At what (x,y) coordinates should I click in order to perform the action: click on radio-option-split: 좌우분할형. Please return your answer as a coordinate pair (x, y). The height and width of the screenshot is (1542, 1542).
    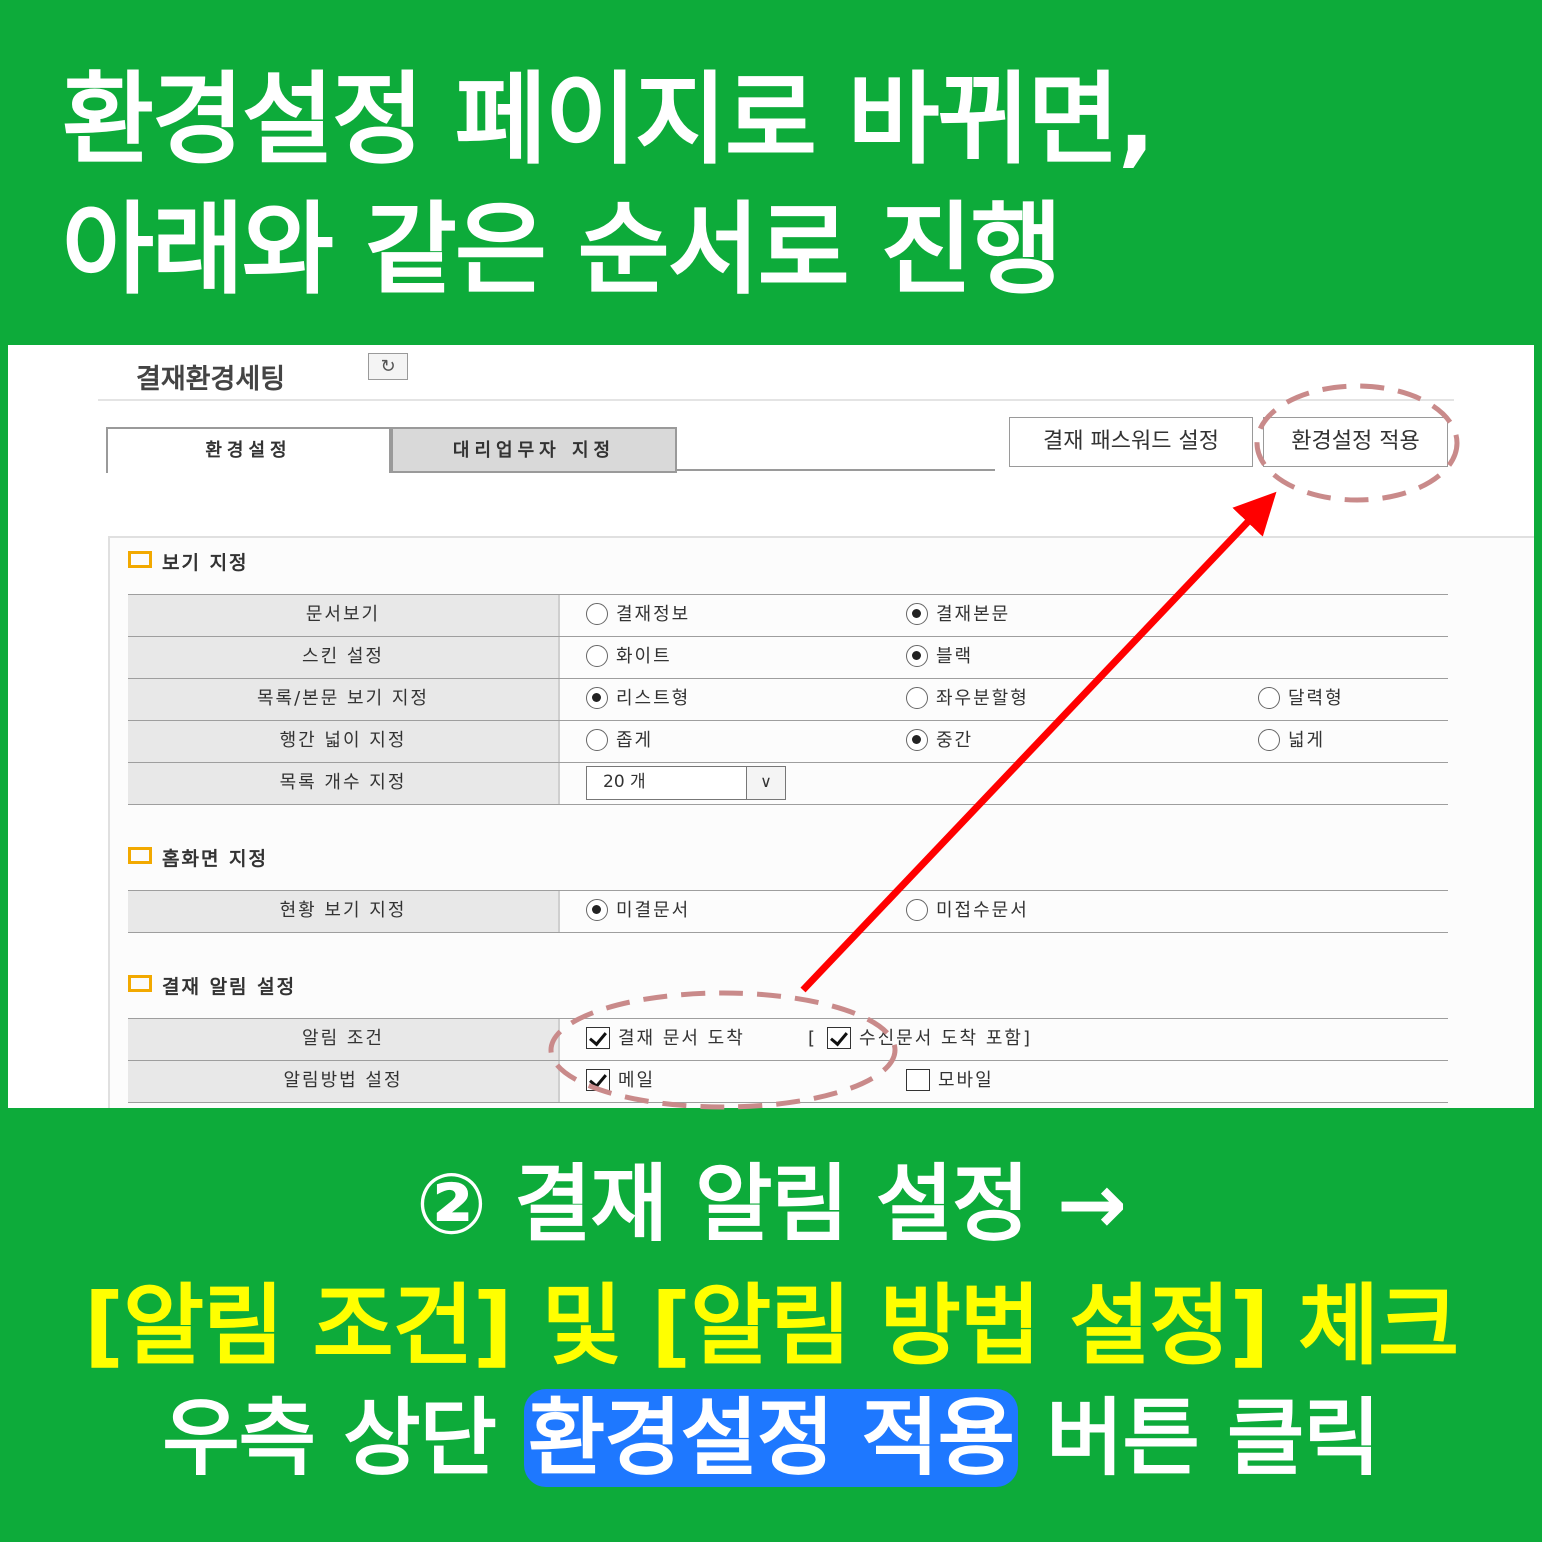
    Looking at the image, I should click on (967, 700).